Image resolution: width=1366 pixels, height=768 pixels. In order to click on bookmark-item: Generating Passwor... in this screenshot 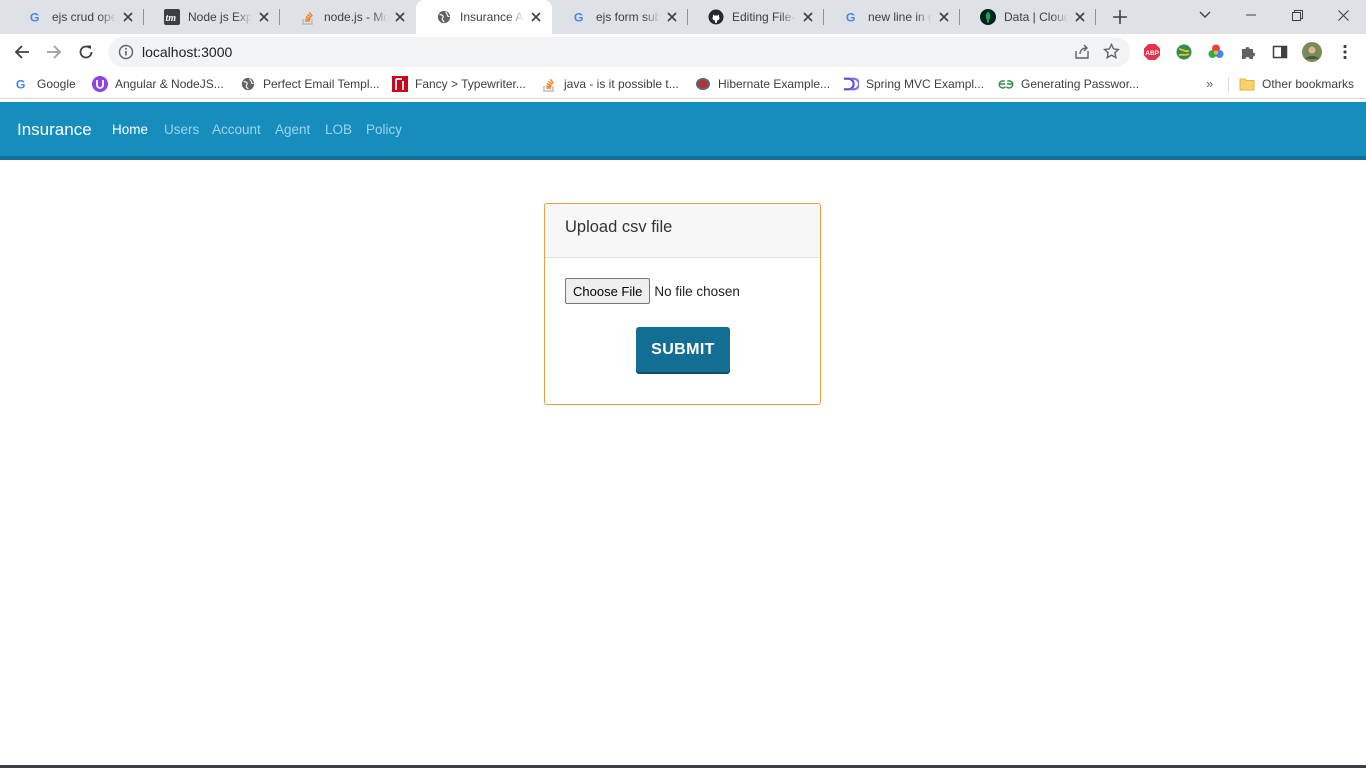, I will do `click(1068, 84)`.